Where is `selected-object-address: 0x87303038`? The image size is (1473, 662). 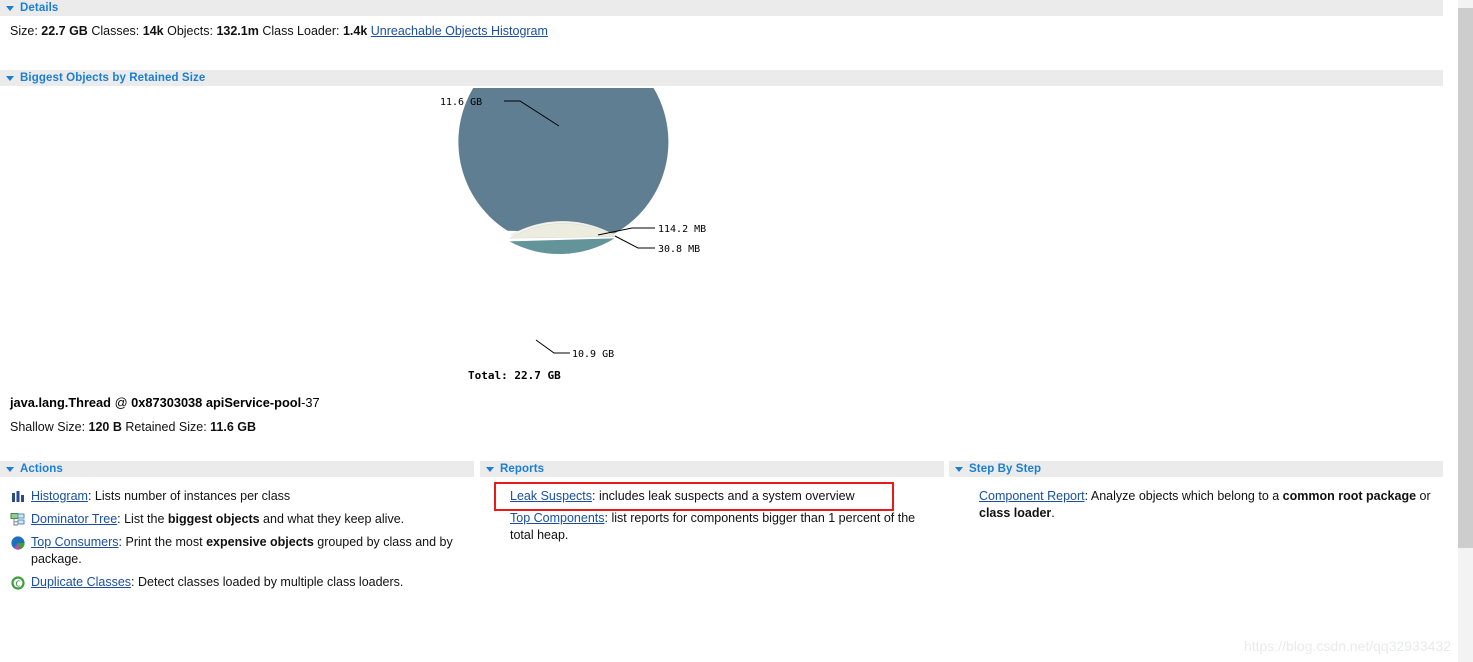
selected-object-address: 0x87303038 is located at coordinates (167, 402).